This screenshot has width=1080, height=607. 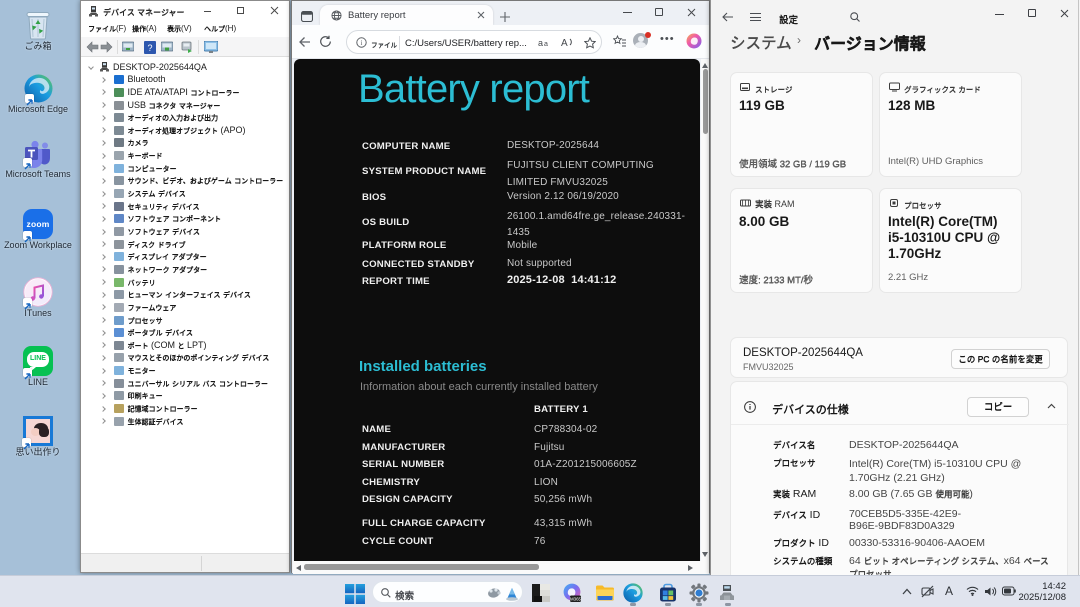 I want to click on svg-text: M365, so click(x=576, y=598).